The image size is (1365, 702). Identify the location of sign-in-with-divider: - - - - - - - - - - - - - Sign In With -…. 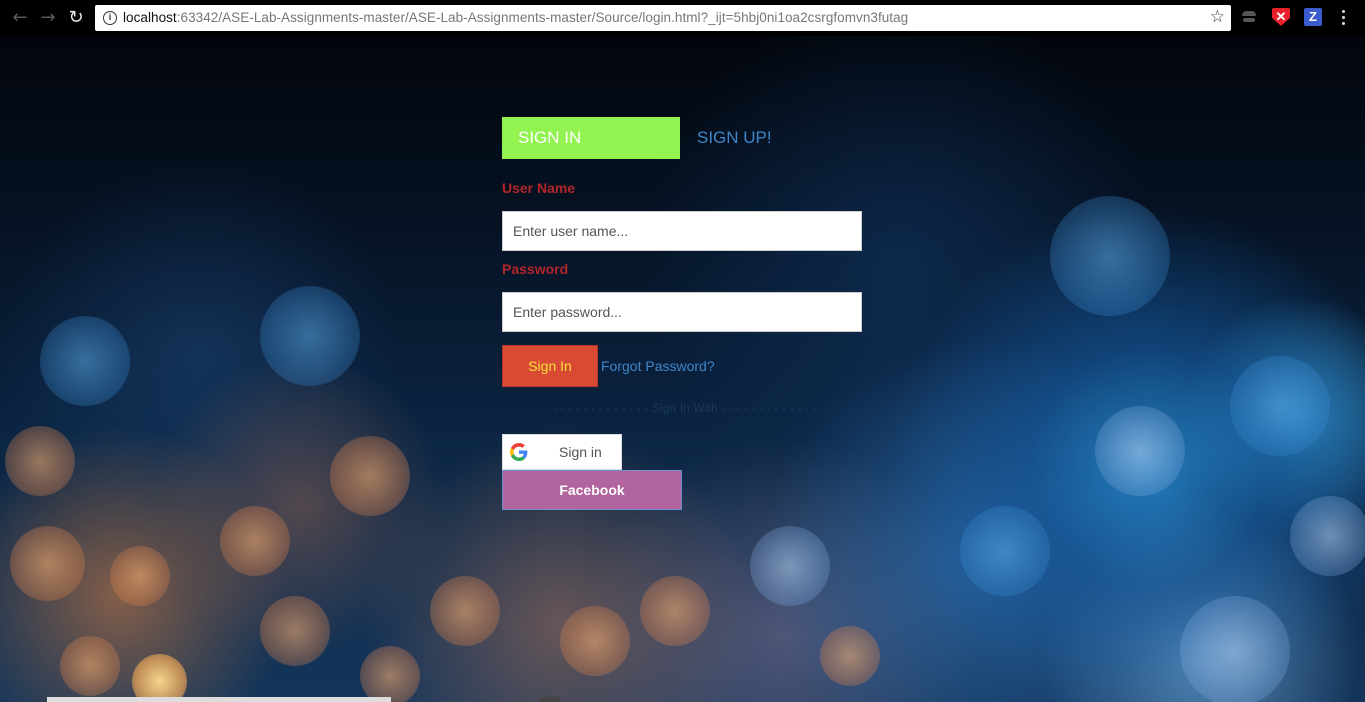
(685, 409).